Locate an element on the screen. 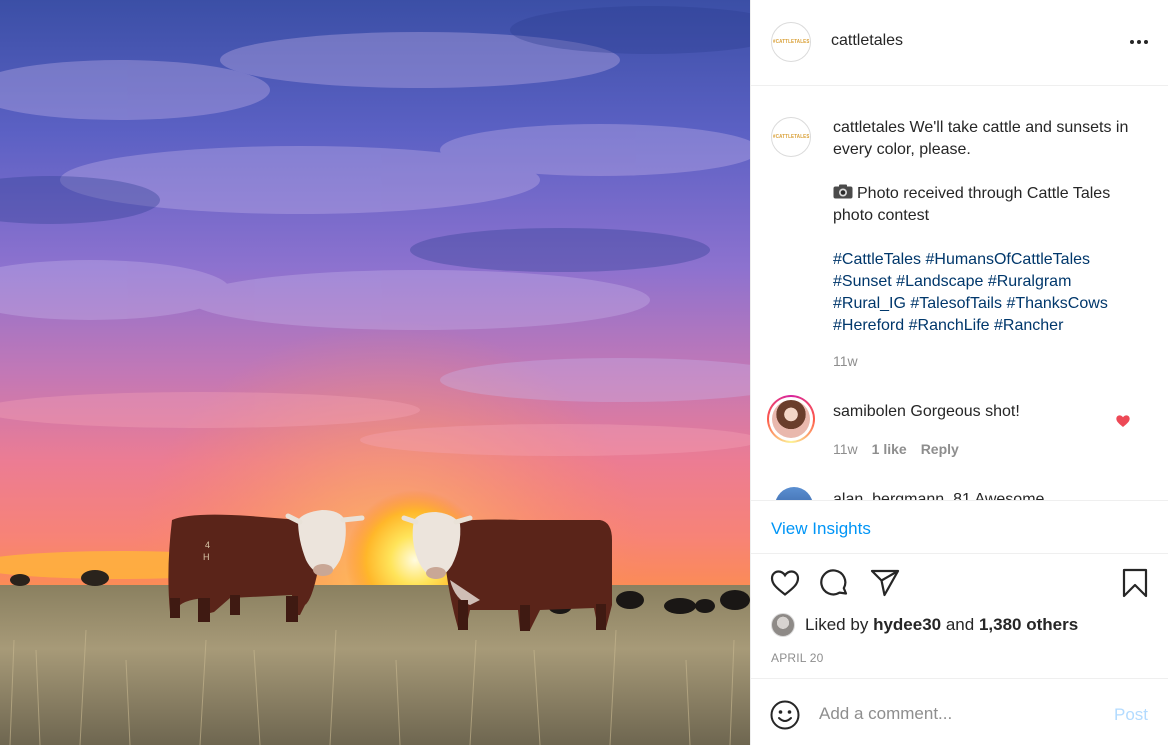 The image size is (1168, 745). paper-plane-icon is located at coordinates (885, 583).